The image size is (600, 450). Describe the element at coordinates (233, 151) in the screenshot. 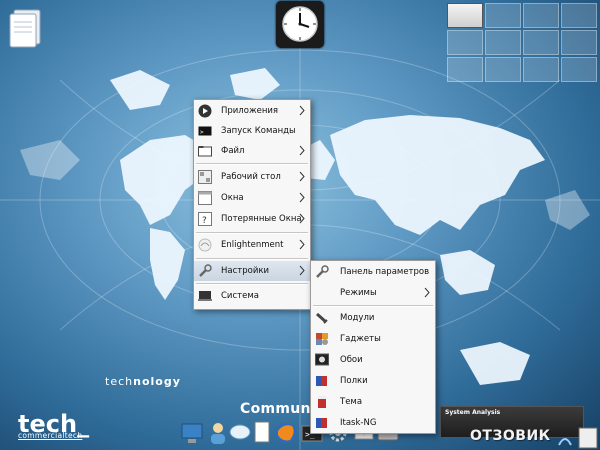

I see `menu-item-label: Файл` at that location.